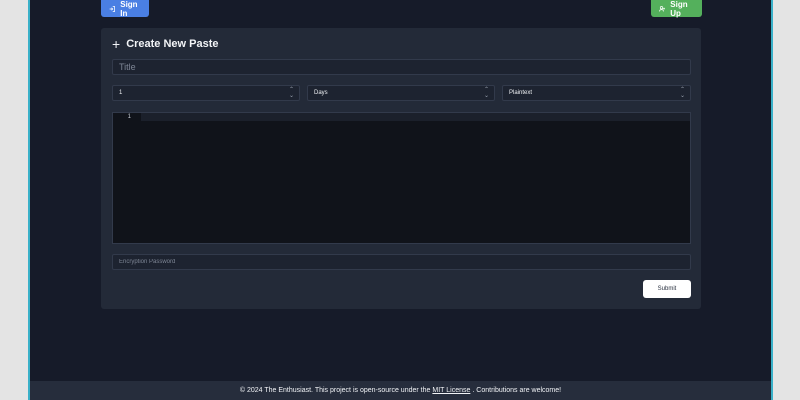 This screenshot has width=800, height=400. Describe the element at coordinates (116, 43) in the screenshot. I see `plus-icon: +` at that location.